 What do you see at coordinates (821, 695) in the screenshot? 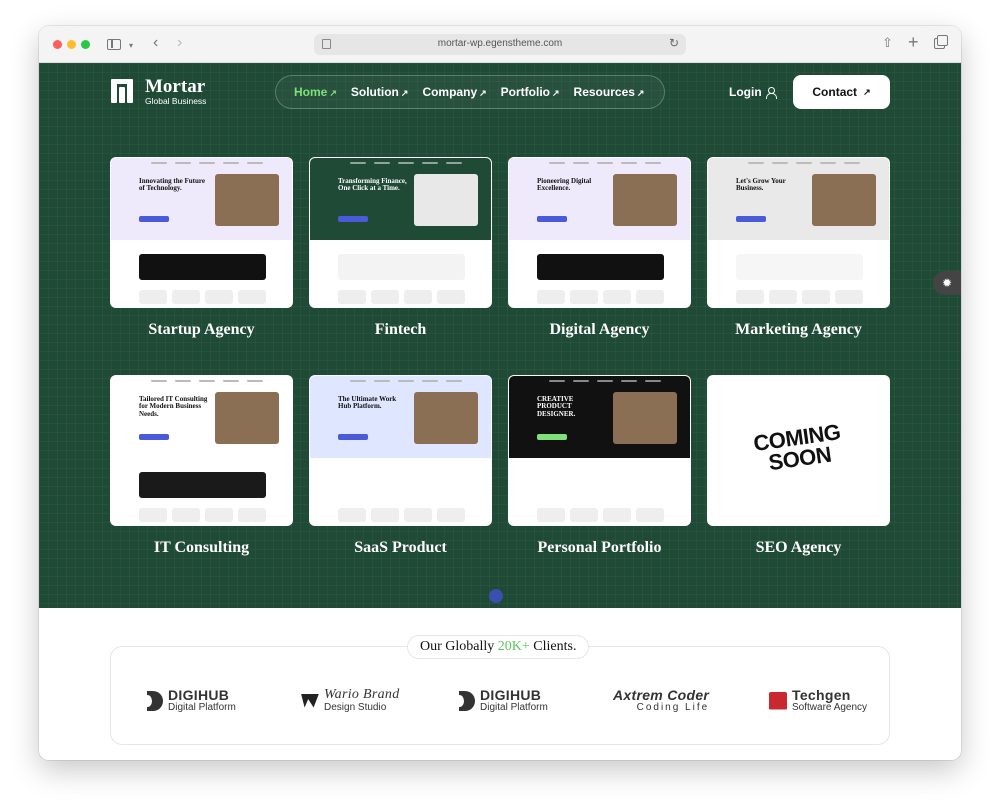
I see `client-name: Techgen` at bounding box center [821, 695].